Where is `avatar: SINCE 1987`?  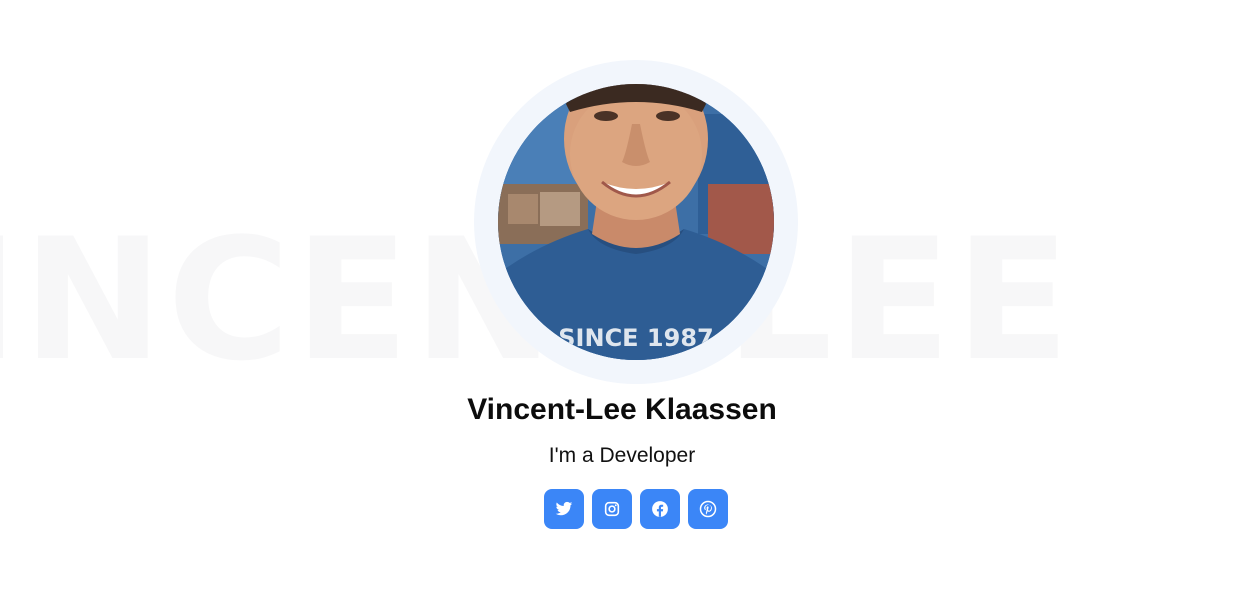 avatar: SINCE 1987 is located at coordinates (636, 222).